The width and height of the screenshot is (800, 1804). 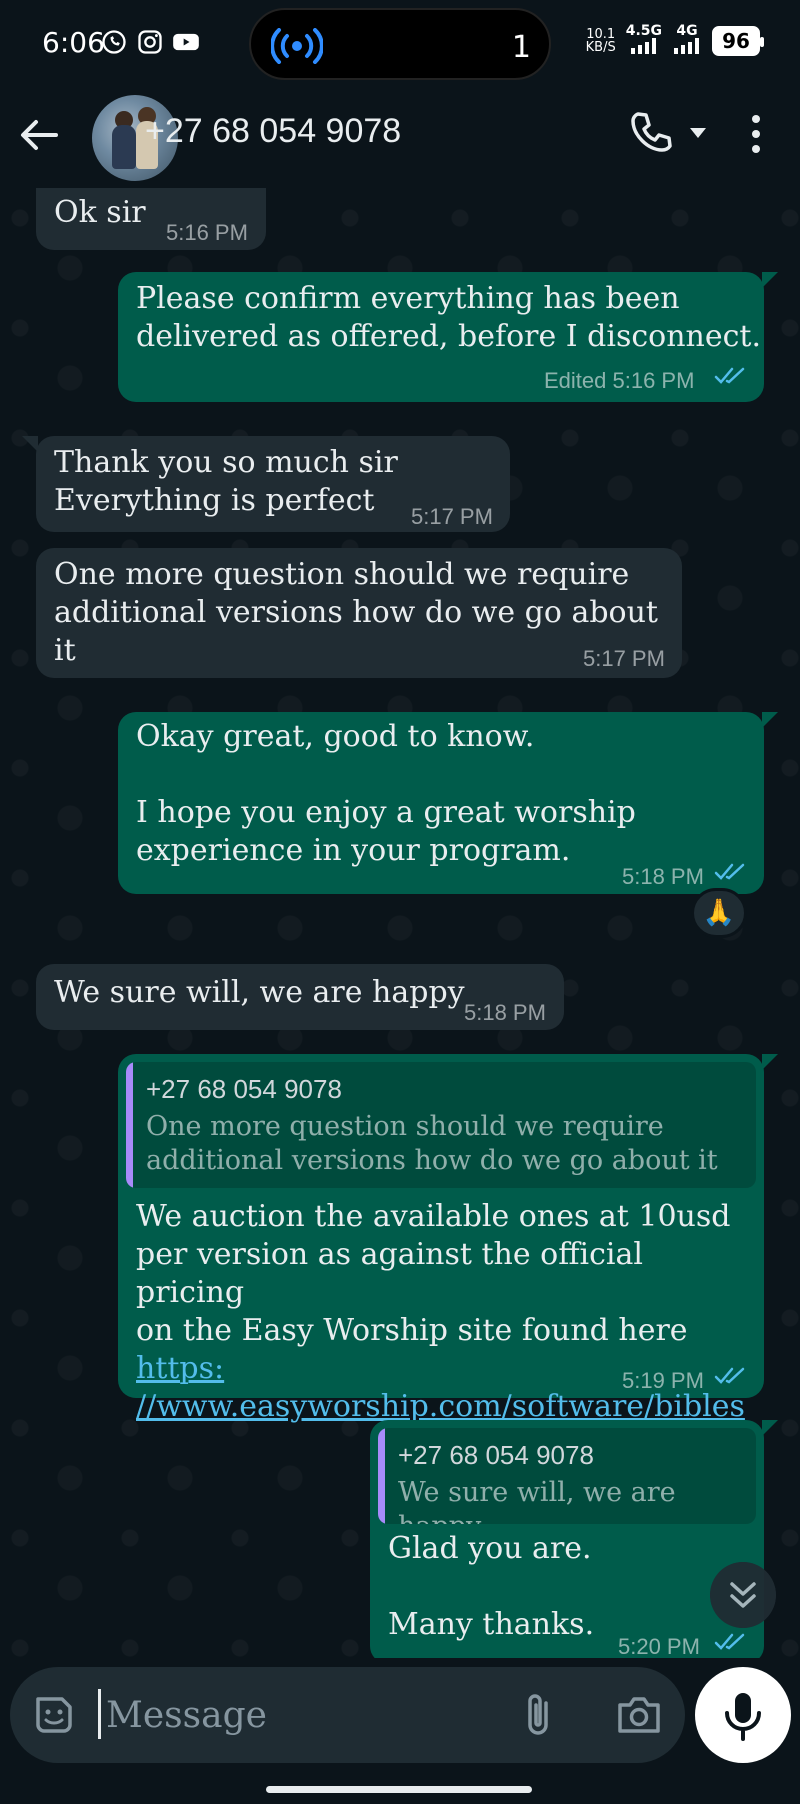 I want to click on message-incoming: We sure will, we are happy 5:18 PM, so click(x=300, y=997).